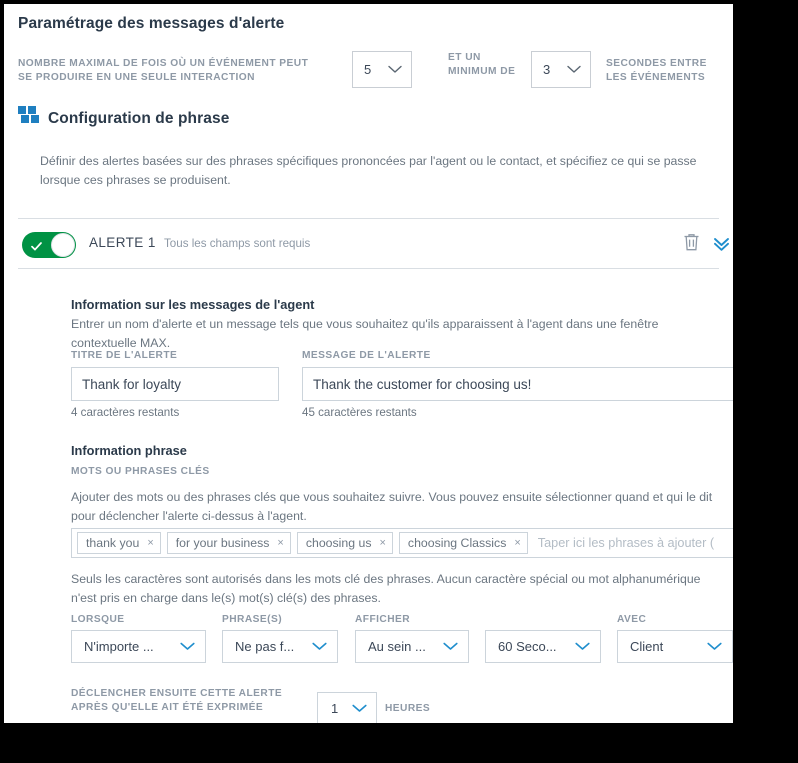 The width and height of the screenshot is (798, 763). Describe the element at coordinates (457, 543) in the screenshot. I see `keyword-tag-label: choosing Classics` at that location.